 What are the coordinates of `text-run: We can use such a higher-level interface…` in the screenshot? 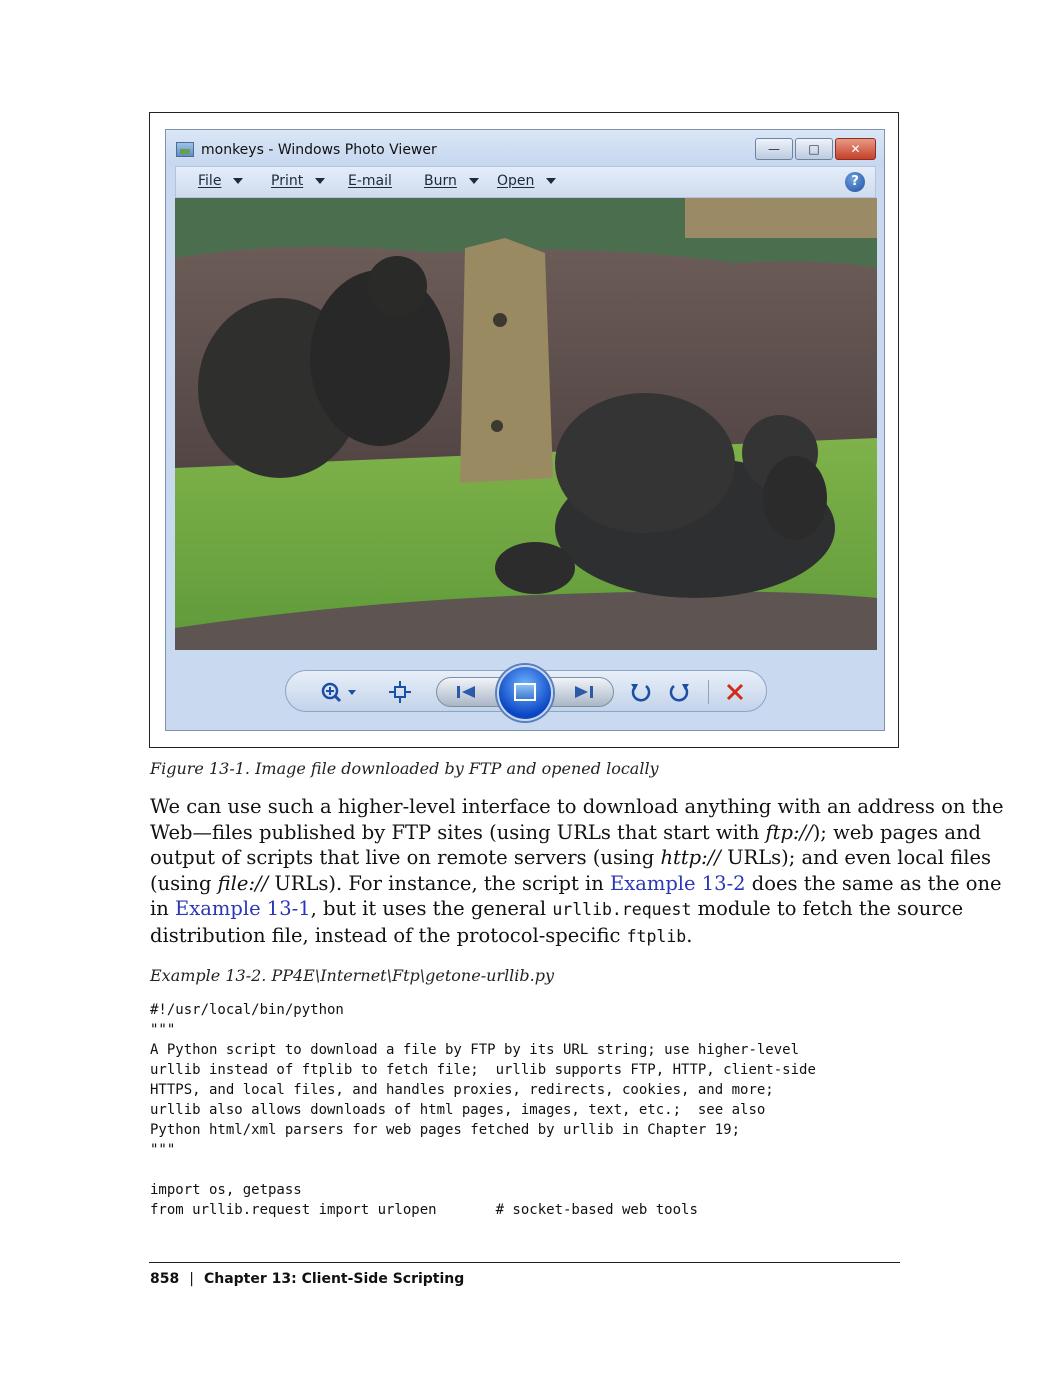 It's located at (577, 806).